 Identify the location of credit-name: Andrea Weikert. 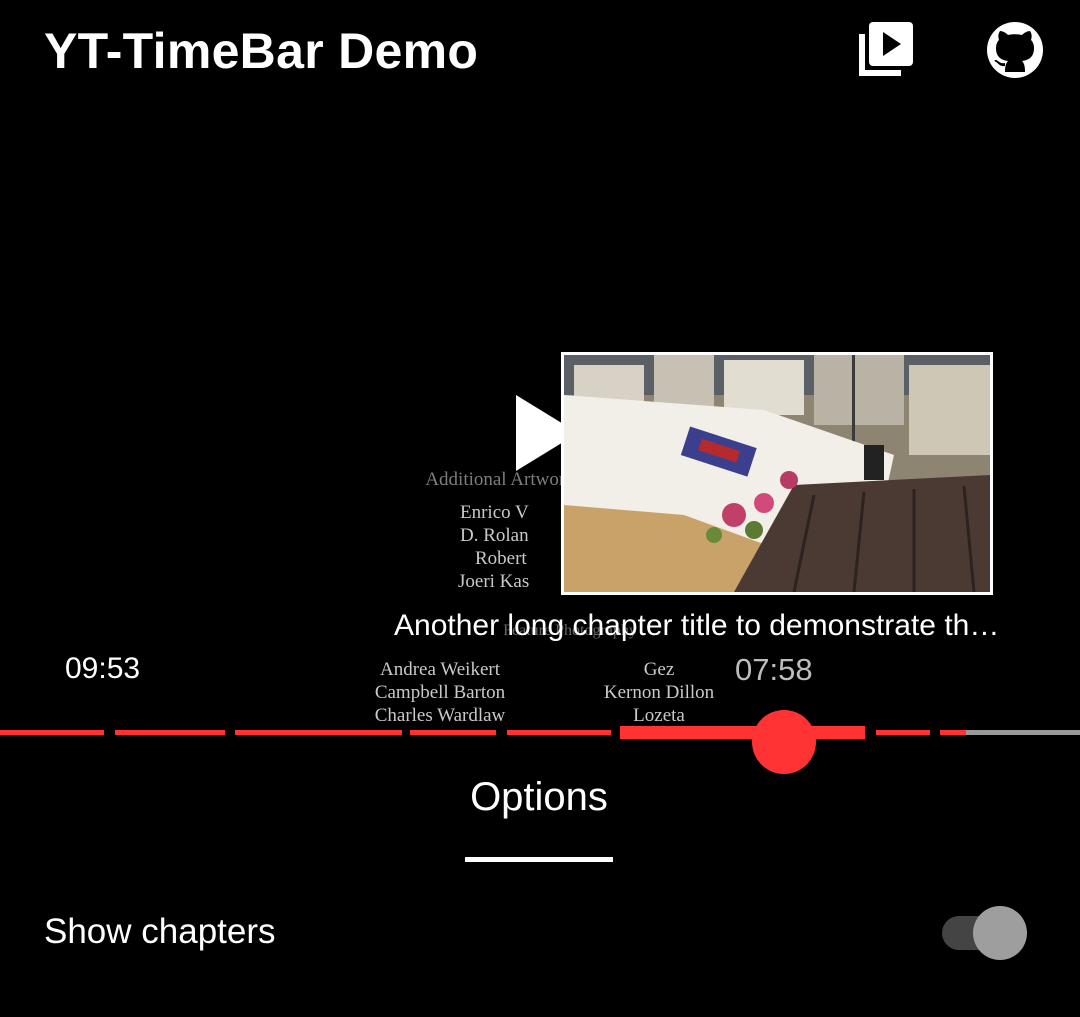
(440, 669).